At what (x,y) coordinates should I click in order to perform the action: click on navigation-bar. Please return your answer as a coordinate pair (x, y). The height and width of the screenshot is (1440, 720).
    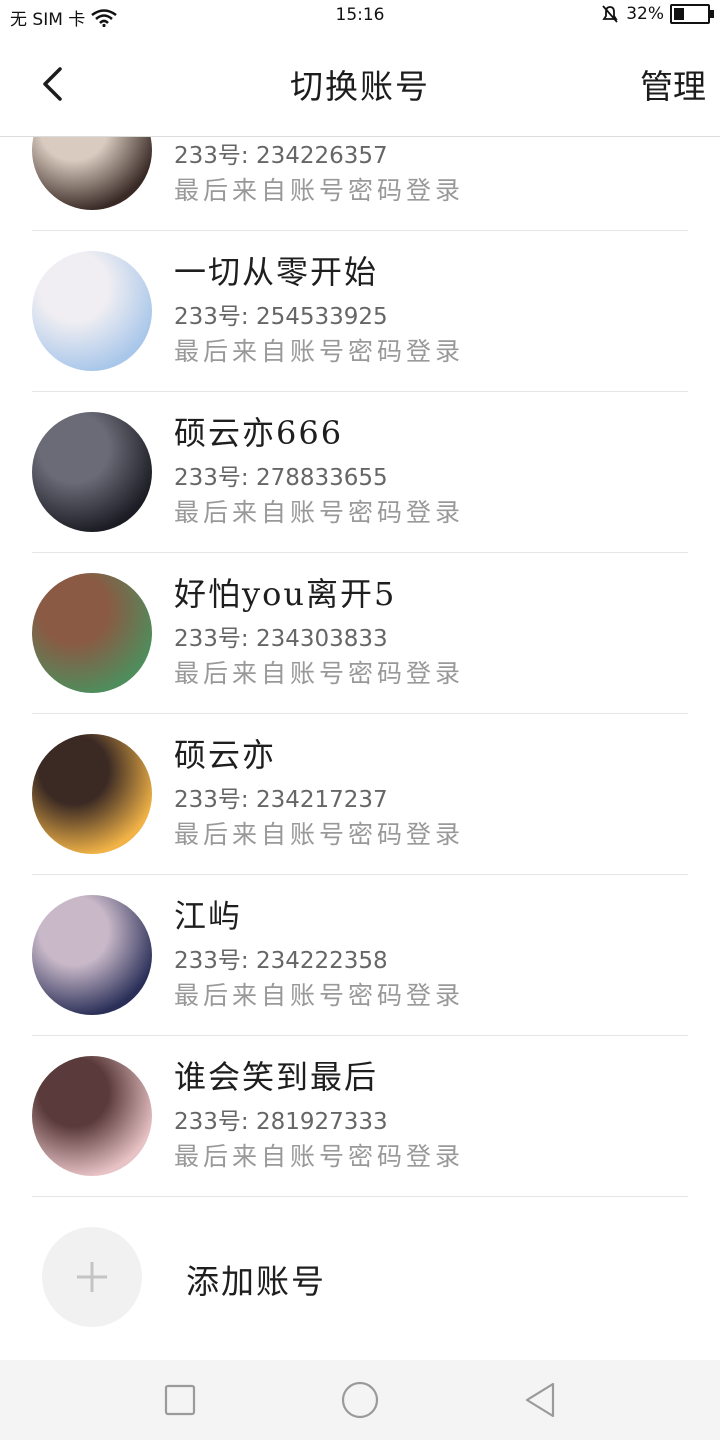
    Looking at the image, I should click on (360, 1400).